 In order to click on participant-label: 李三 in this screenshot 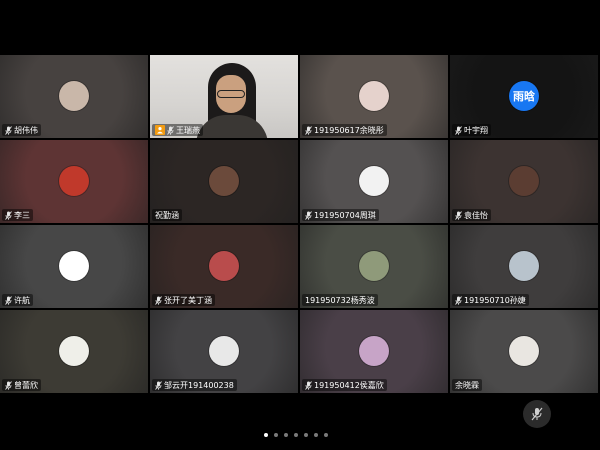, I will do `click(17, 215)`.